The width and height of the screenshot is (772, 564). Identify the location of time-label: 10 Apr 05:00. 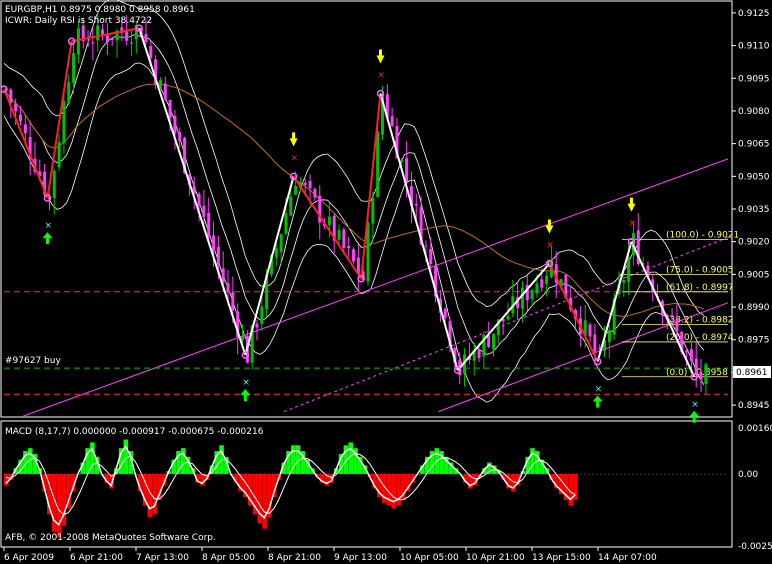
(429, 558).